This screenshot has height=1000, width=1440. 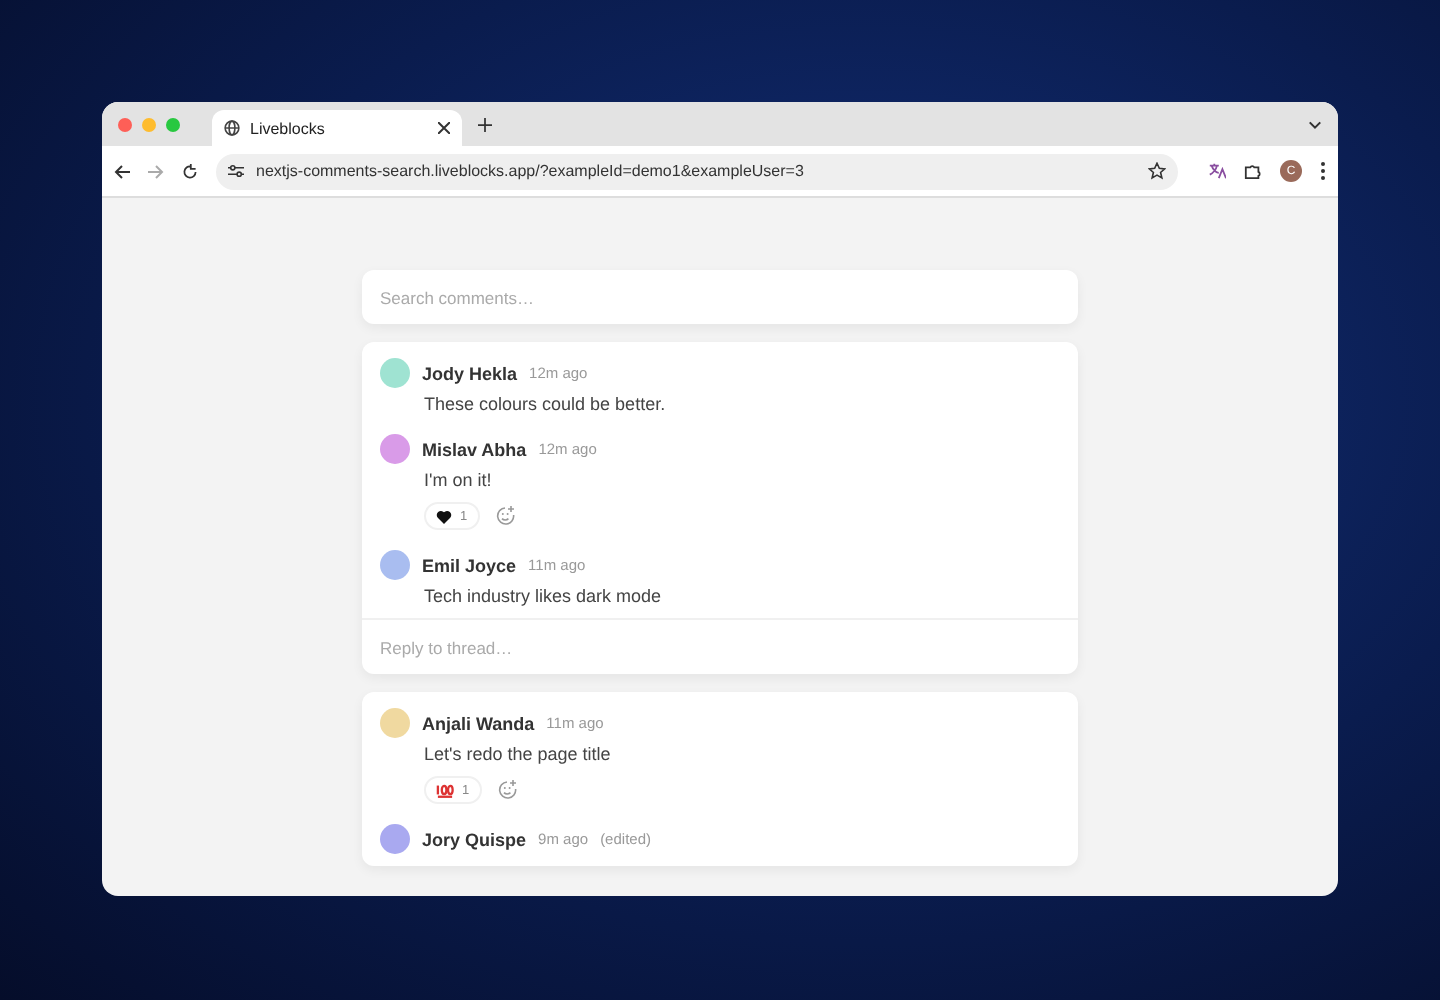 What do you see at coordinates (459, 480) in the screenshot?
I see `comment-text: I'm on it!` at bounding box center [459, 480].